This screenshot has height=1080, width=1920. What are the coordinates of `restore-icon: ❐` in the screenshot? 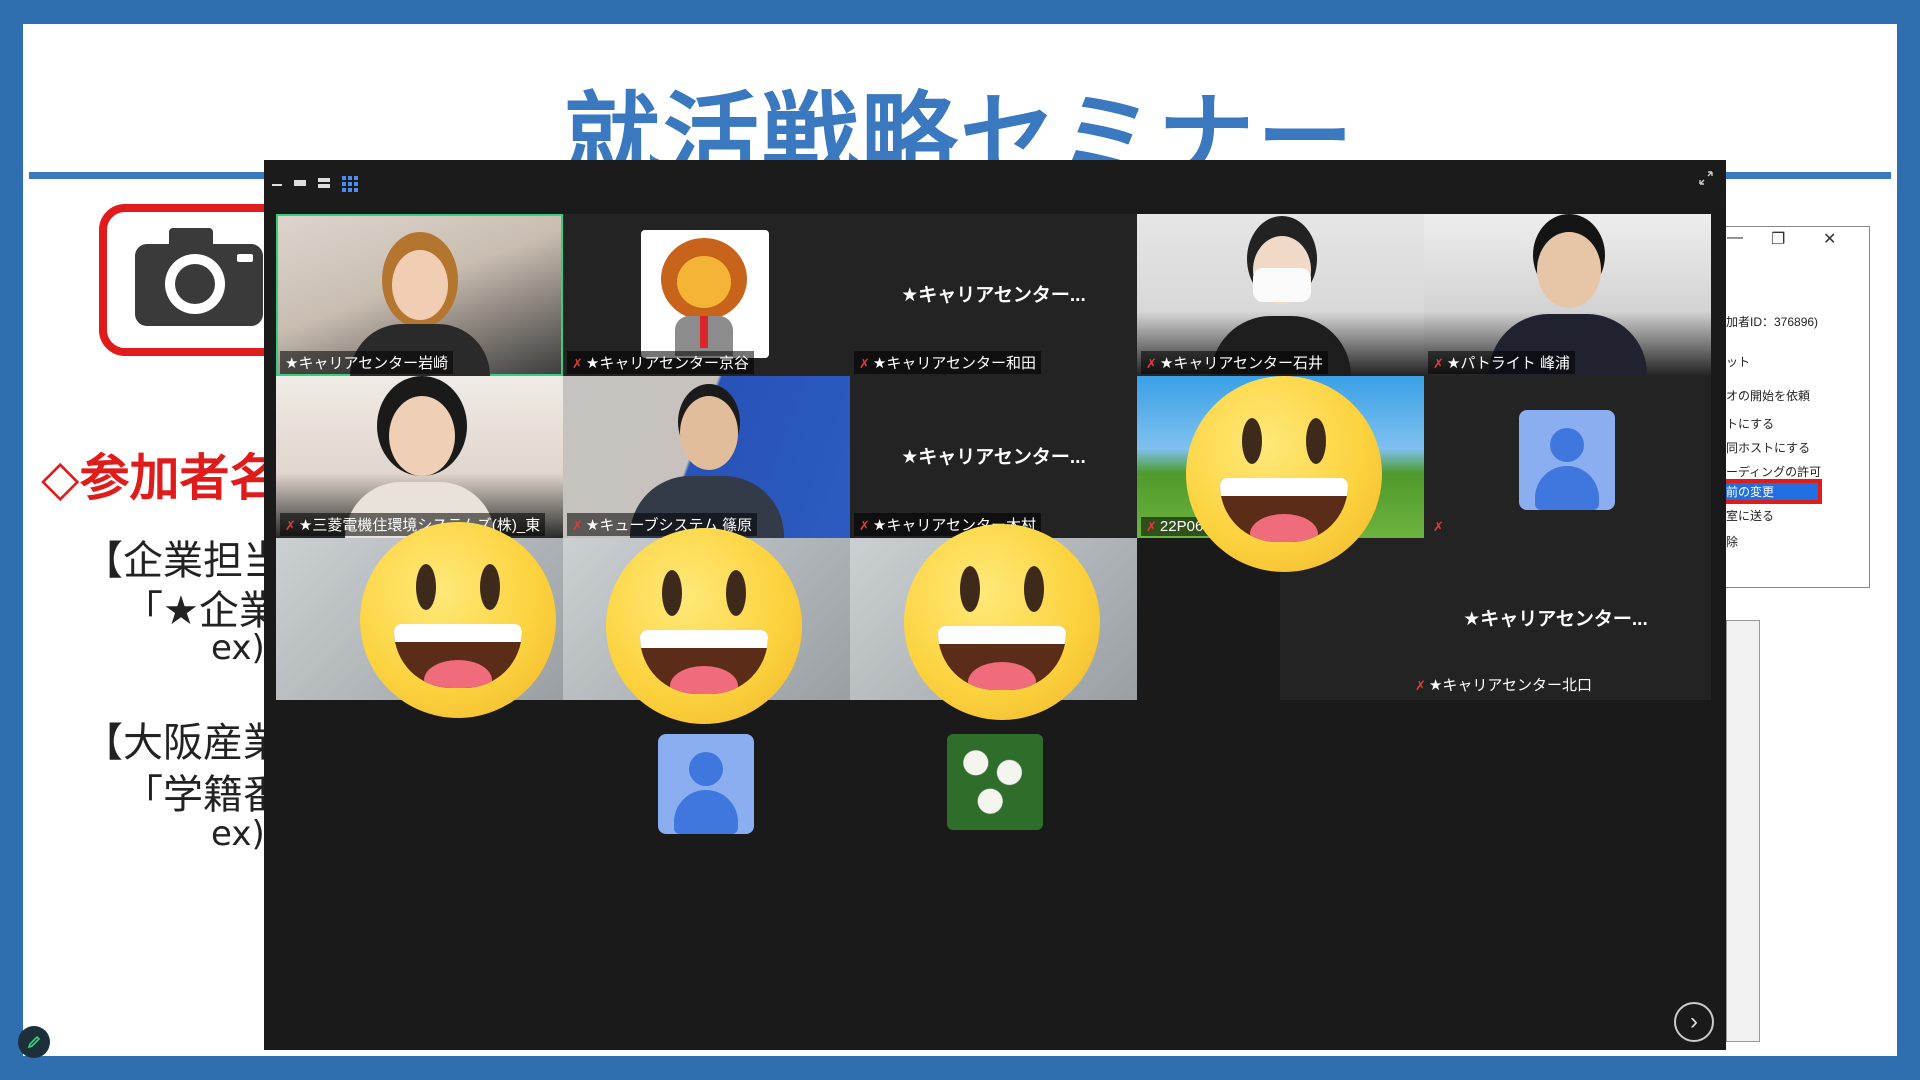 It's located at (1778, 240).